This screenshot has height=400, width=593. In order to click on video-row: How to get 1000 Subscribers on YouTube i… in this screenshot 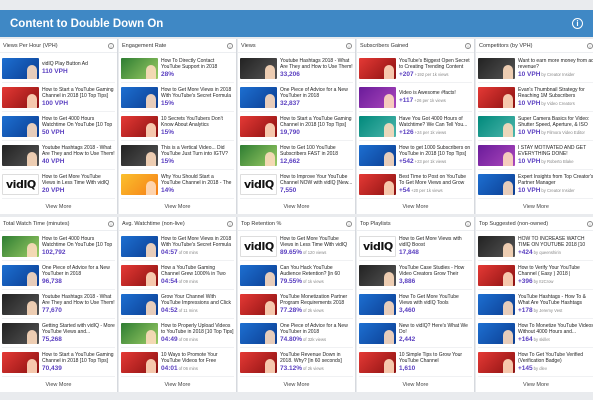, I will do `click(415, 155)`.